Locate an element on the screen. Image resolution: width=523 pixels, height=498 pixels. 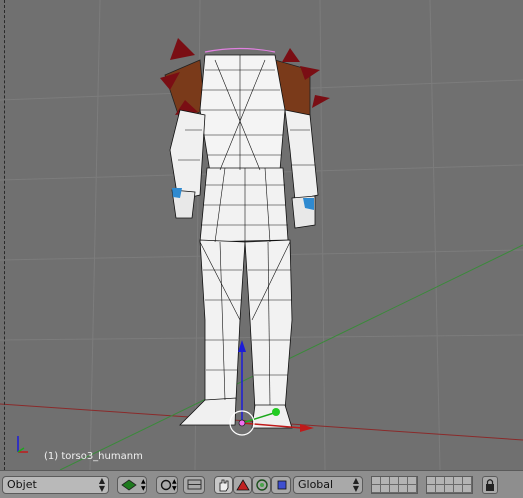
object-name-label: (1) torso3_humanm is located at coordinates (93, 456).